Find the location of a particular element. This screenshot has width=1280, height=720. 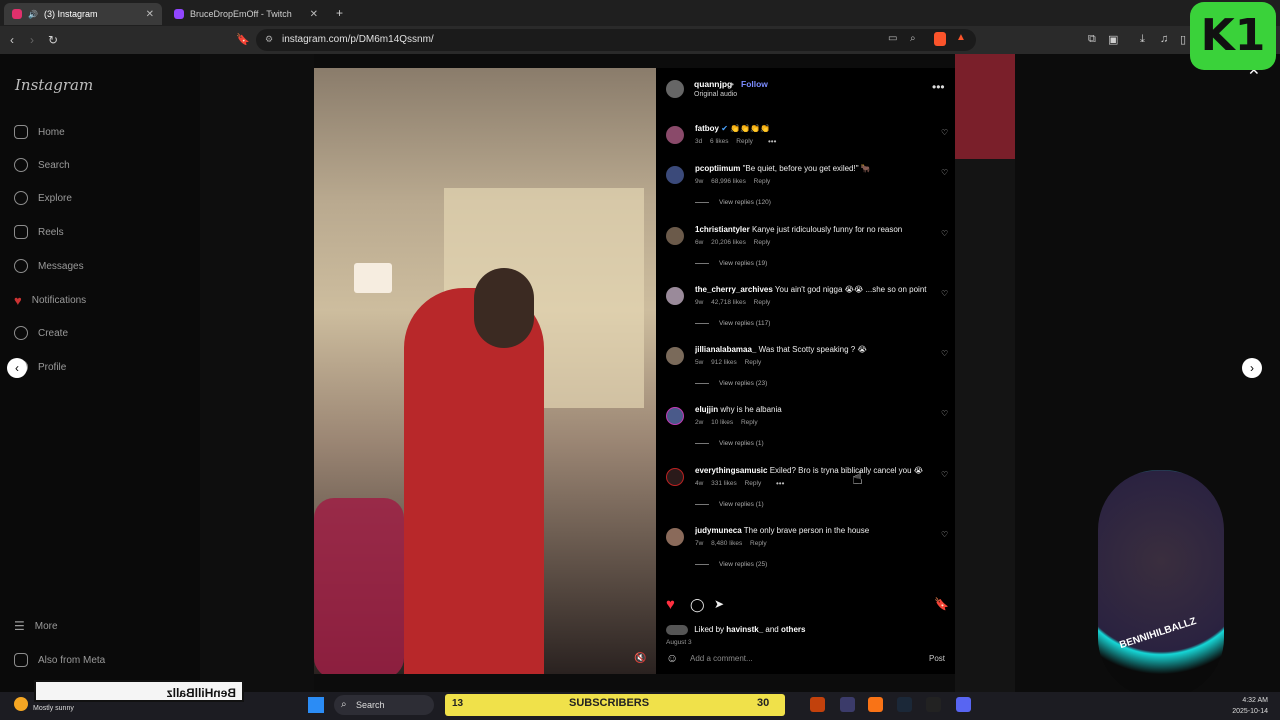

comment-username: judymuneca is located at coordinates (718, 530).